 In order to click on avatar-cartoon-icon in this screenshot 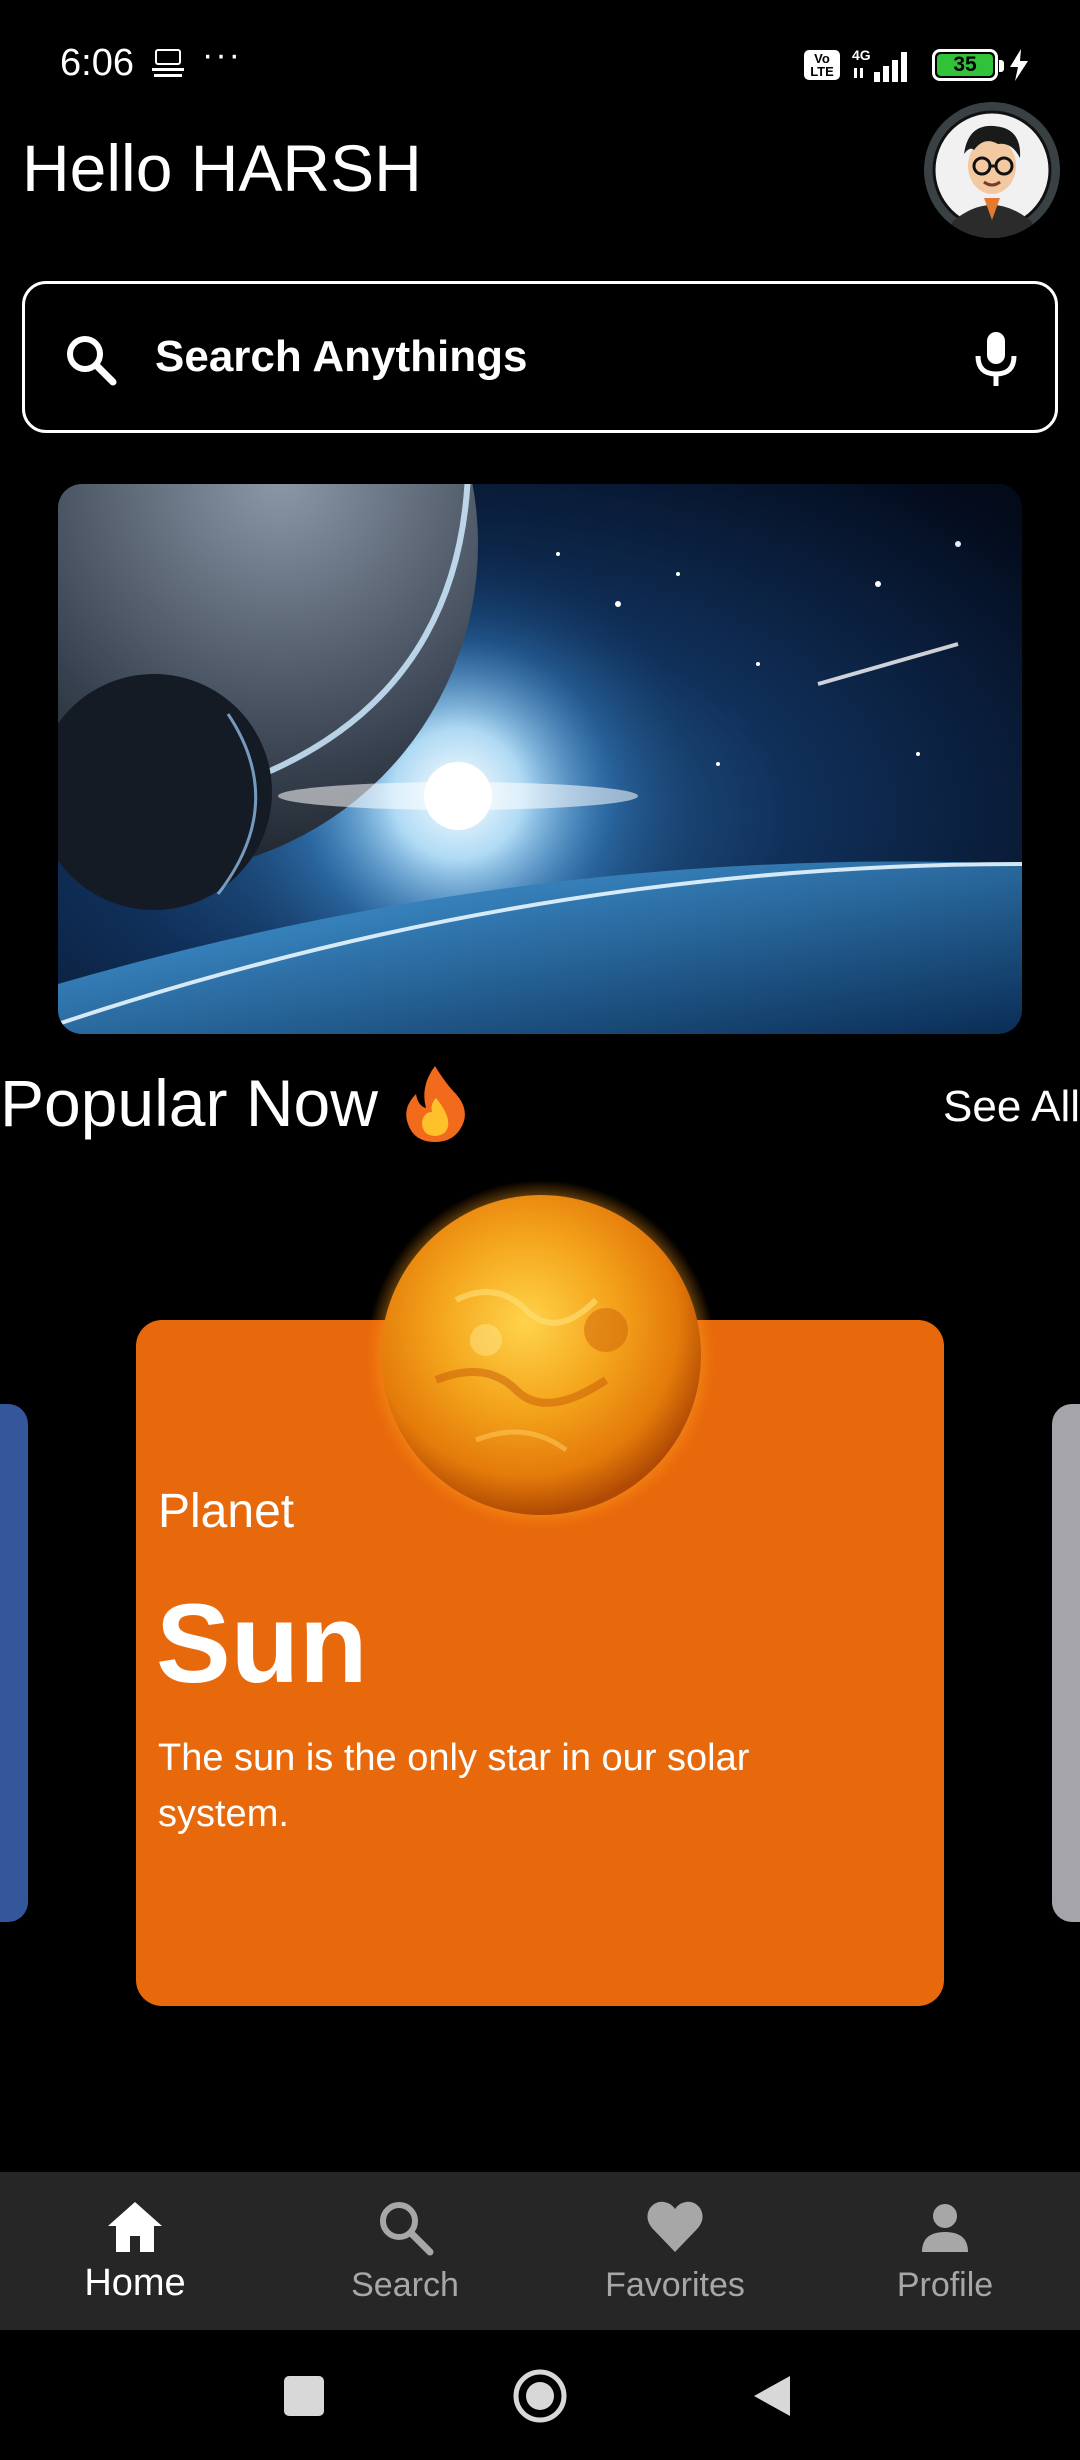, I will do `click(992, 170)`.